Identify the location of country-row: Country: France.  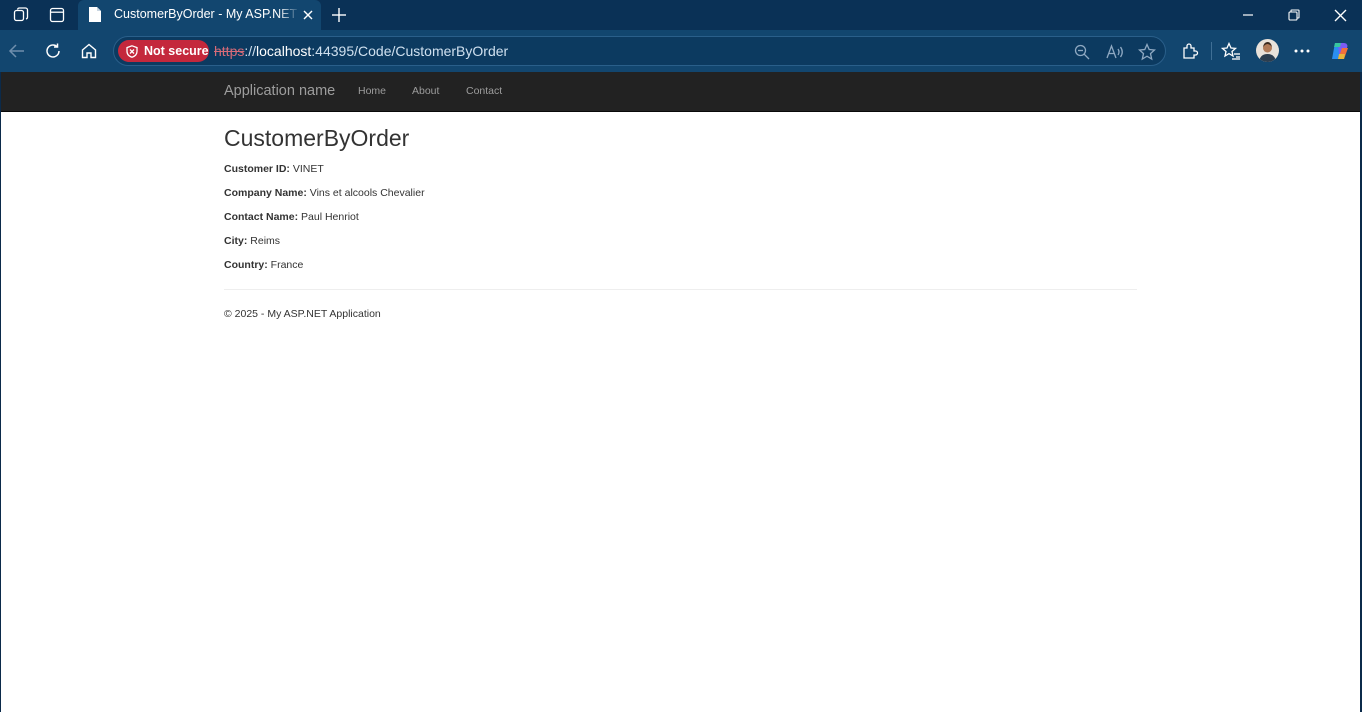
(263, 265).